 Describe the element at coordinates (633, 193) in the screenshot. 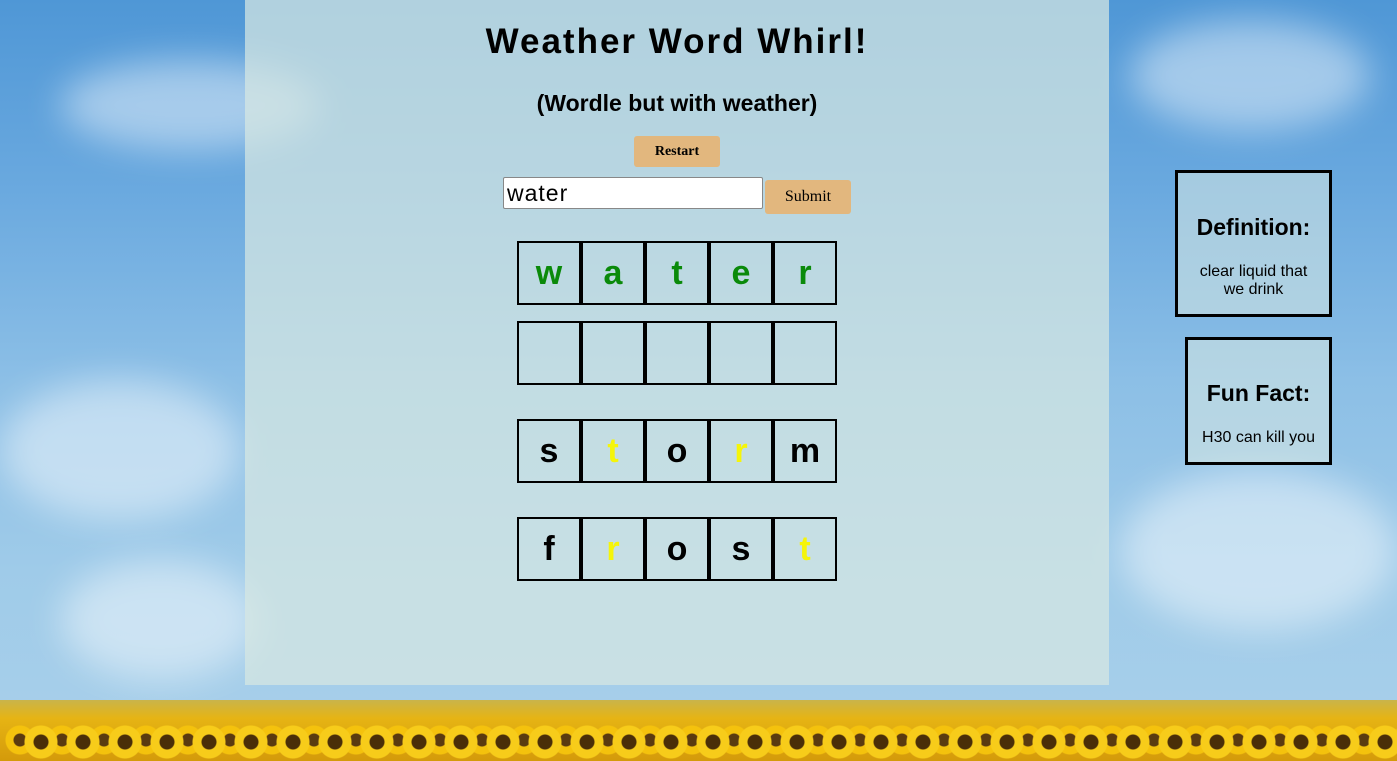

I see `guess-input` at that location.